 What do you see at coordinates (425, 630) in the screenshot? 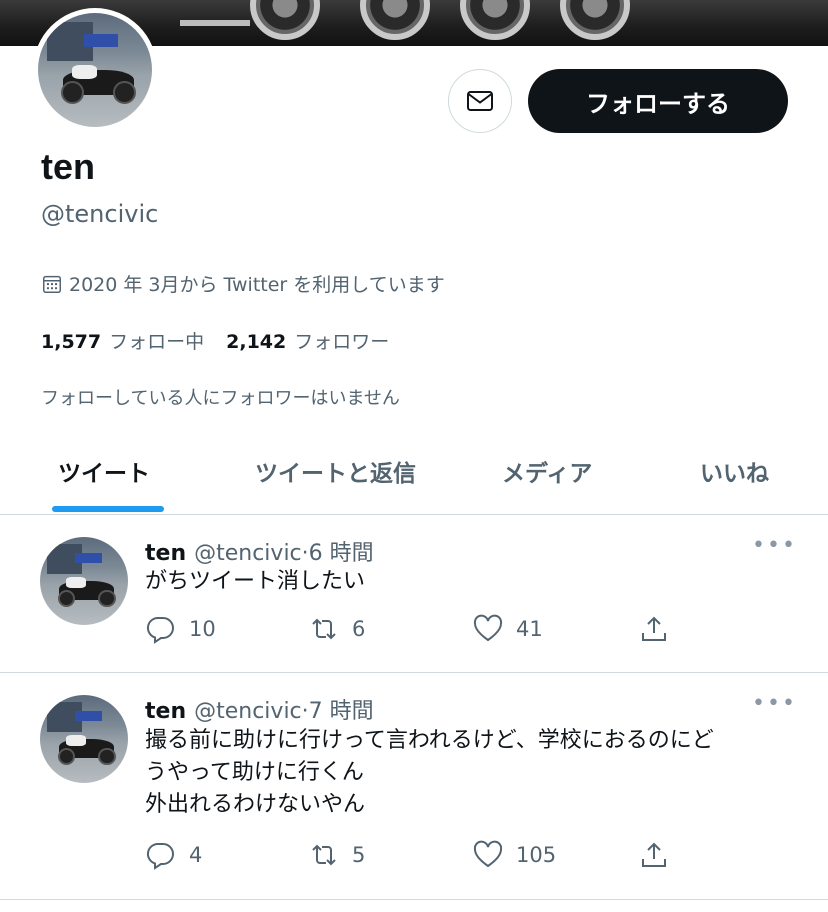
I see `tweet-actions: 10 6 41` at bounding box center [425, 630].